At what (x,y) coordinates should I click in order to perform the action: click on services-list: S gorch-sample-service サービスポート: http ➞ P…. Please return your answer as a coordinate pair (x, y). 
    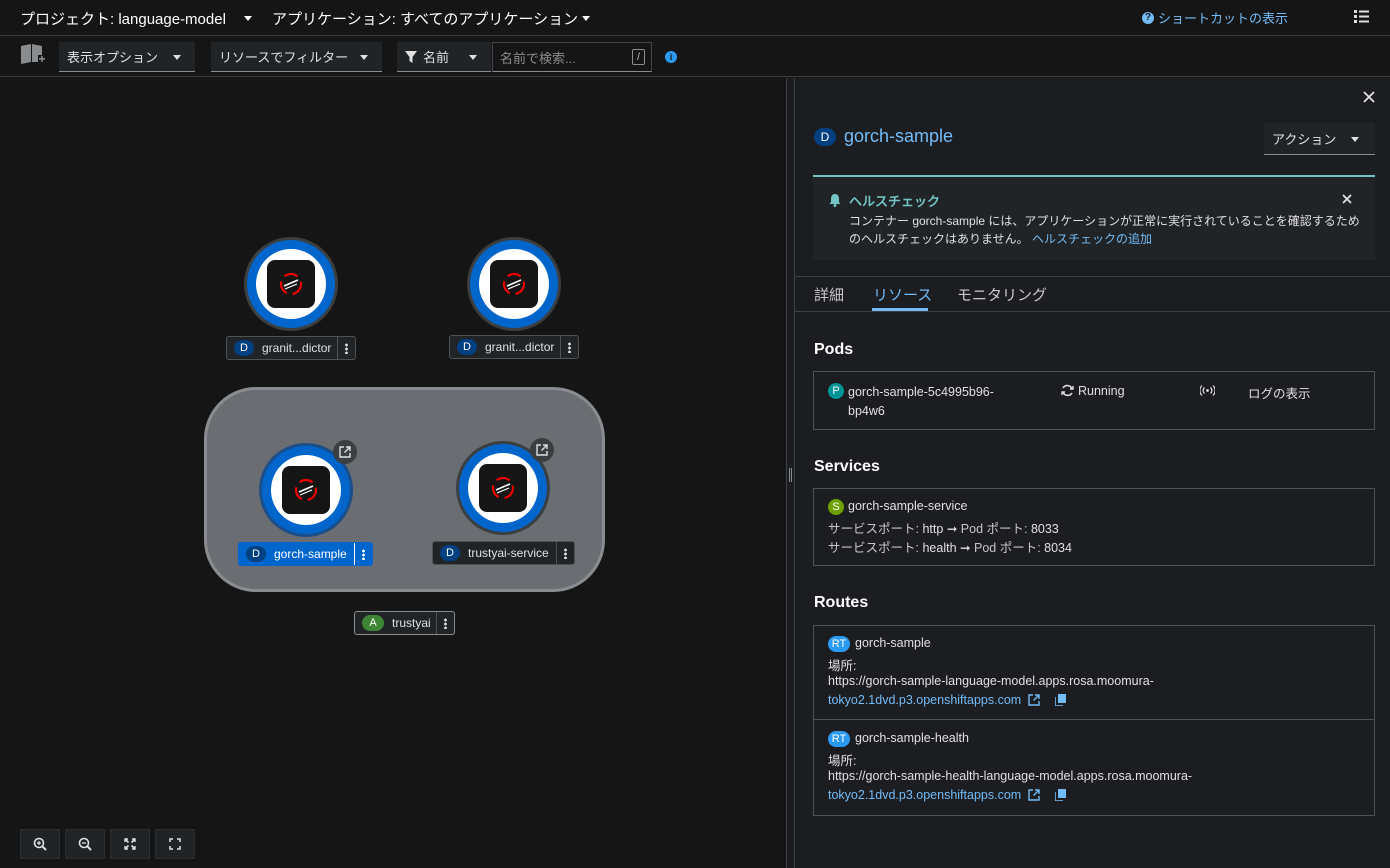
    Looking at the image, I should click on (1094, 527).